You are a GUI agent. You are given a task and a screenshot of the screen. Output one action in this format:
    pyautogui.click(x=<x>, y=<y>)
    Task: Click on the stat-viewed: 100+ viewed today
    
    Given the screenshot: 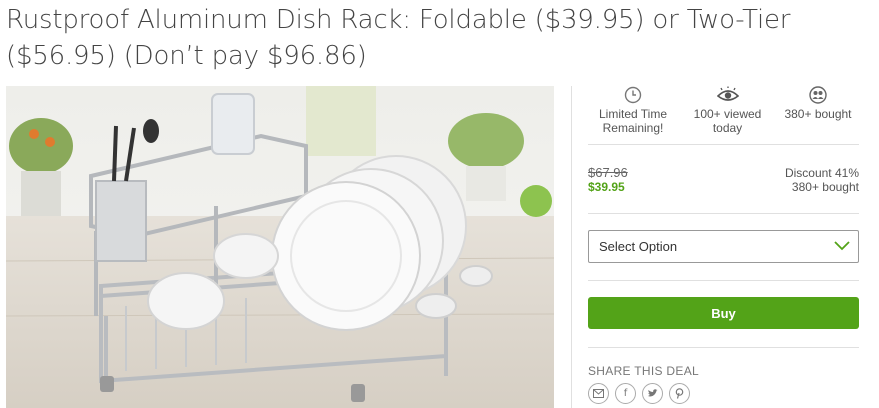 What is the action you would take?
    pyautogui.click(x=728, y=115)
    